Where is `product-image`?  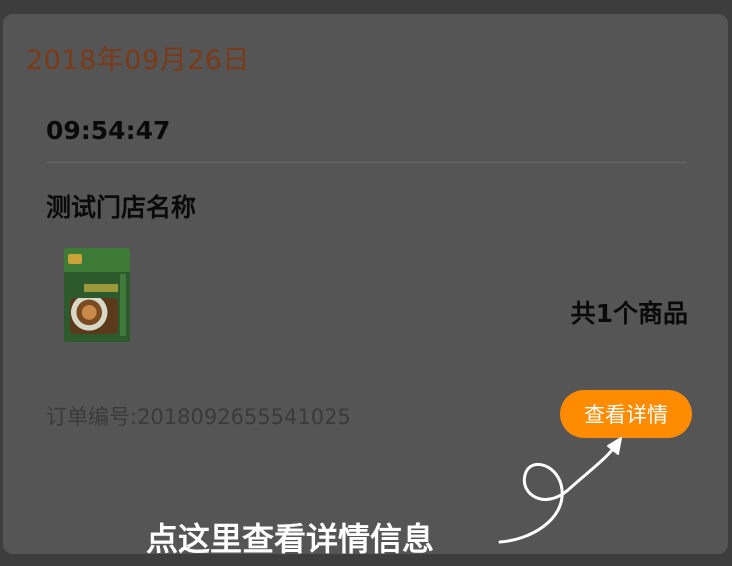
product-image is located at coordinates (97, 295).